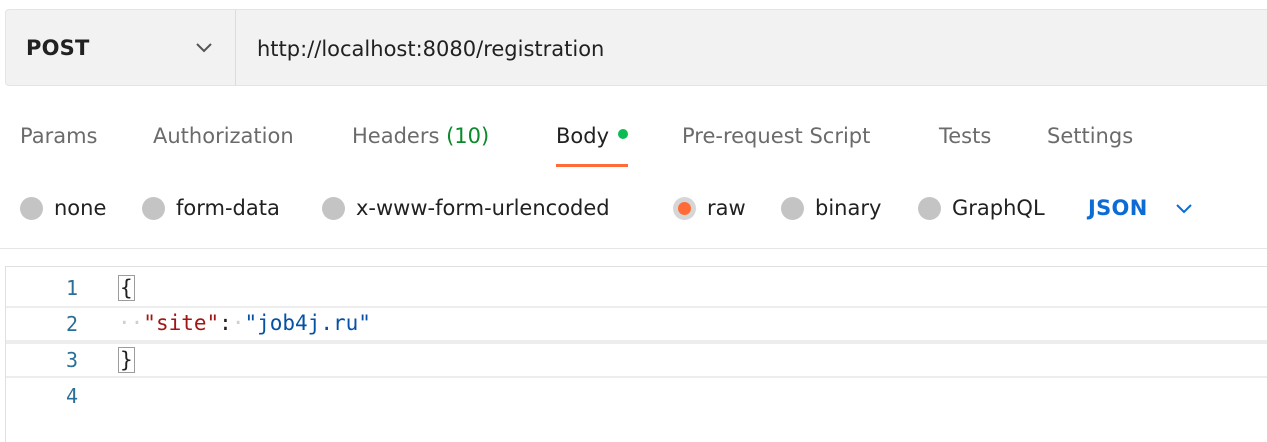 The width and height of the screenshot is (1267, 442). What do you see at coordinates (131, 323) in the screenshot?
I see `whitespace-marker: ··` at bounding box center [131, 323].